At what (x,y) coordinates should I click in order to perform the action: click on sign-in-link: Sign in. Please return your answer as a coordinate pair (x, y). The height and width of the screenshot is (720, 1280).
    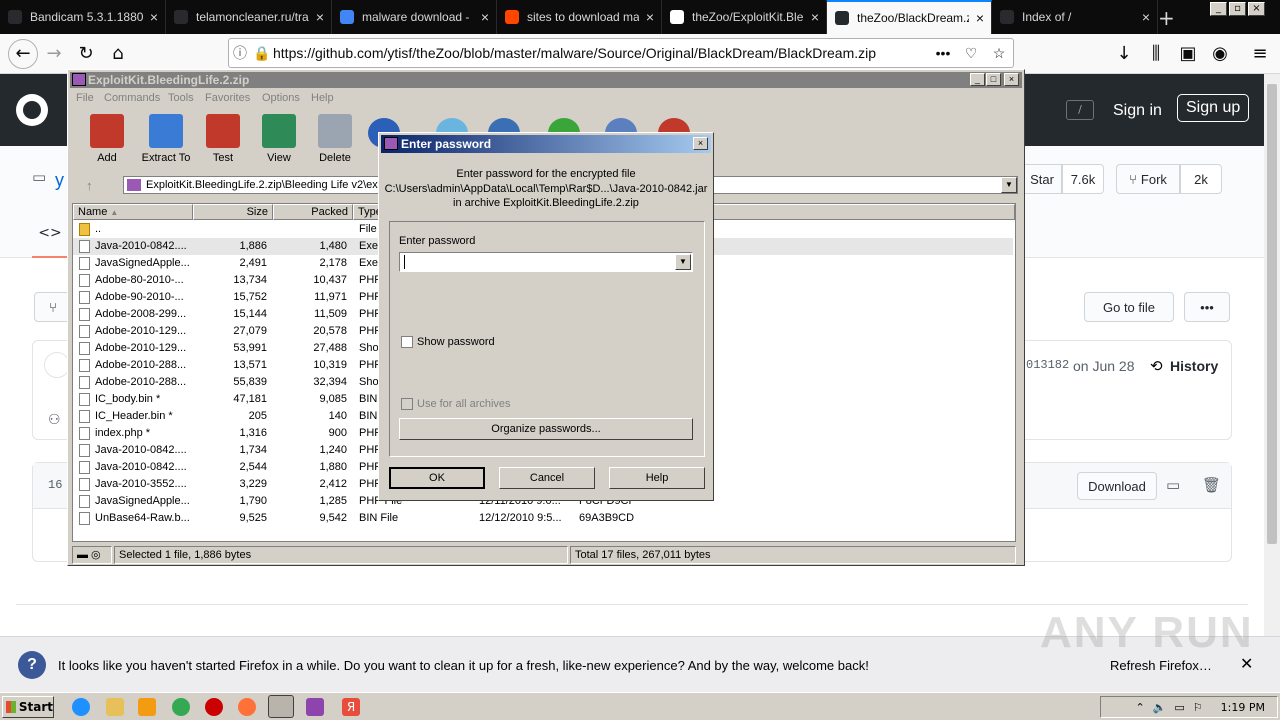
    Looking at the image, I should click on (1137, 111).